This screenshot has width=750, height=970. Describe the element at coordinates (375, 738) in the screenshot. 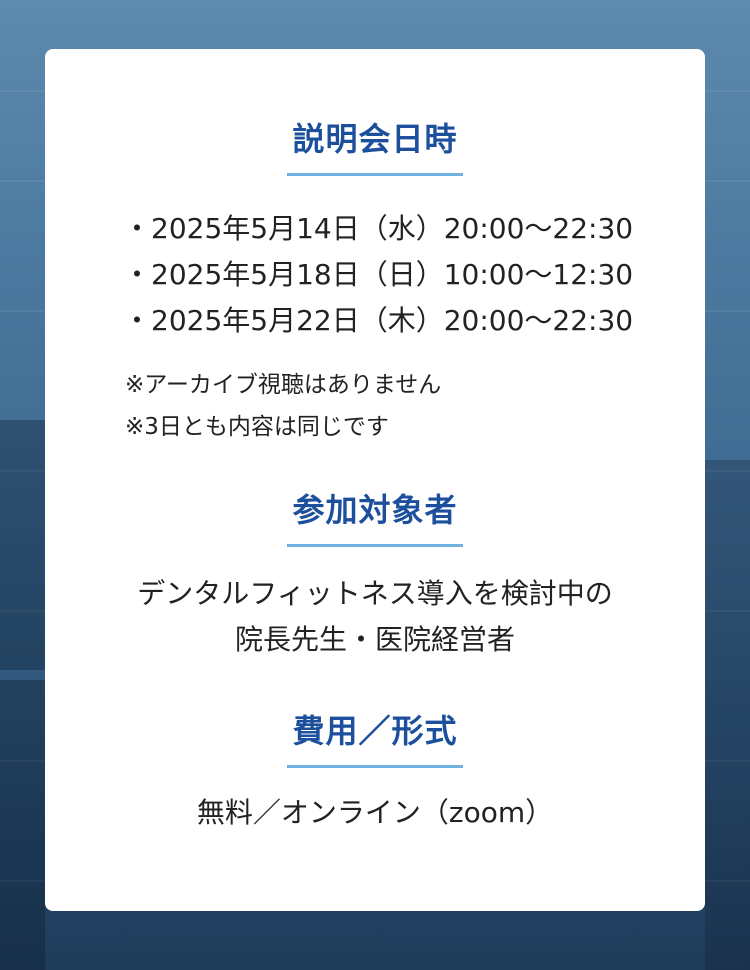

I see `fee-heading: 費用／形式` at that location.